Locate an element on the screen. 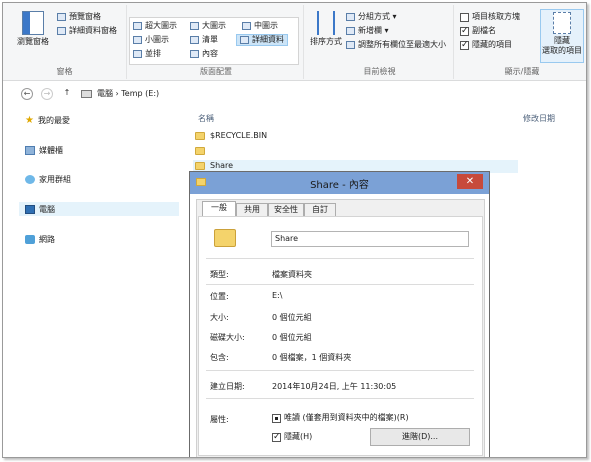 The image size is (591, 462). column-header-modified: 修改日期 is located at coordinates (539, 118).